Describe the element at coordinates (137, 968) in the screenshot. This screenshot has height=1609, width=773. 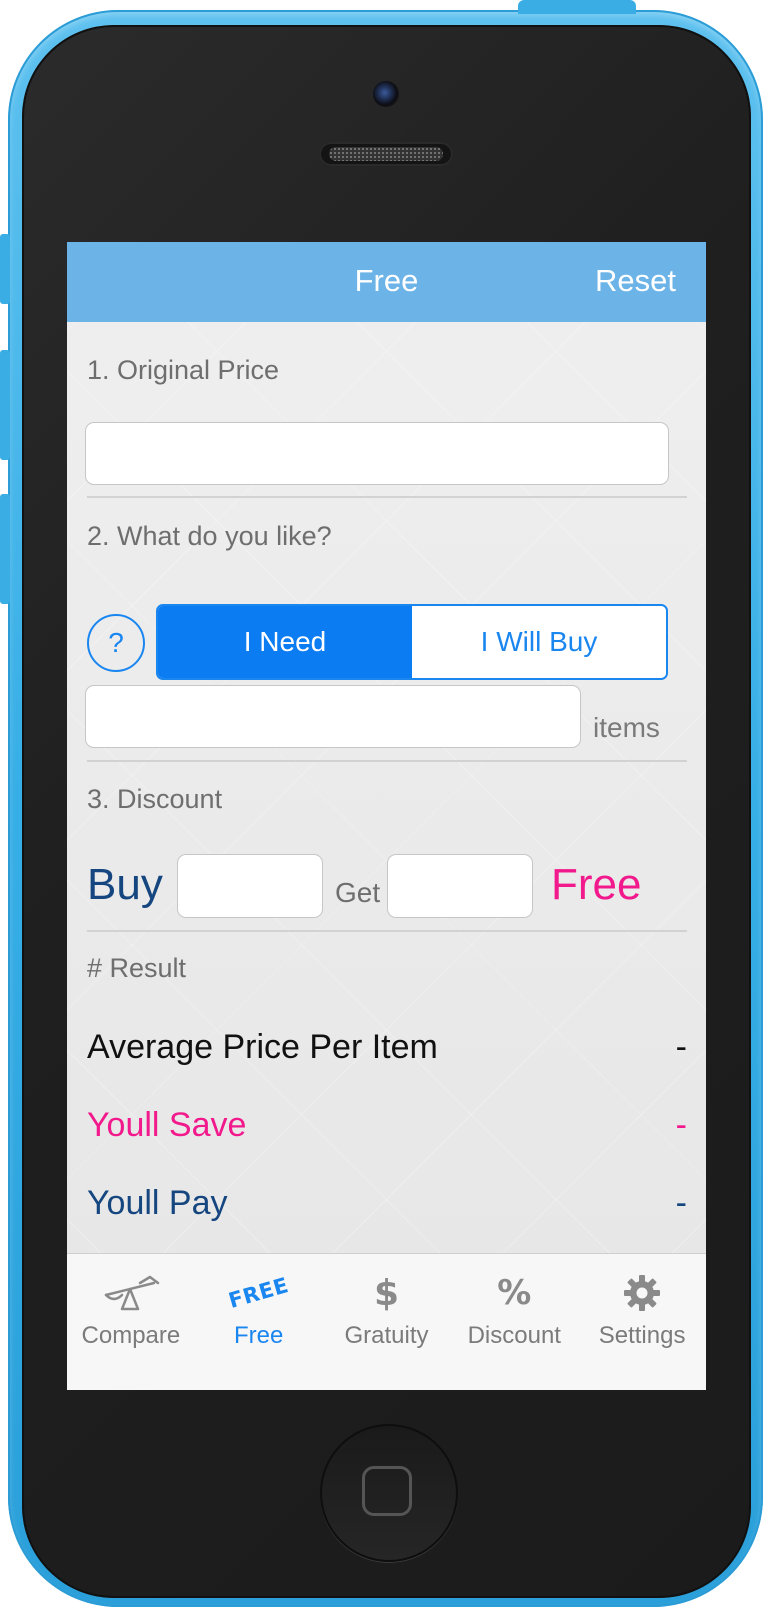
I see `result-label: # Result` at that location.